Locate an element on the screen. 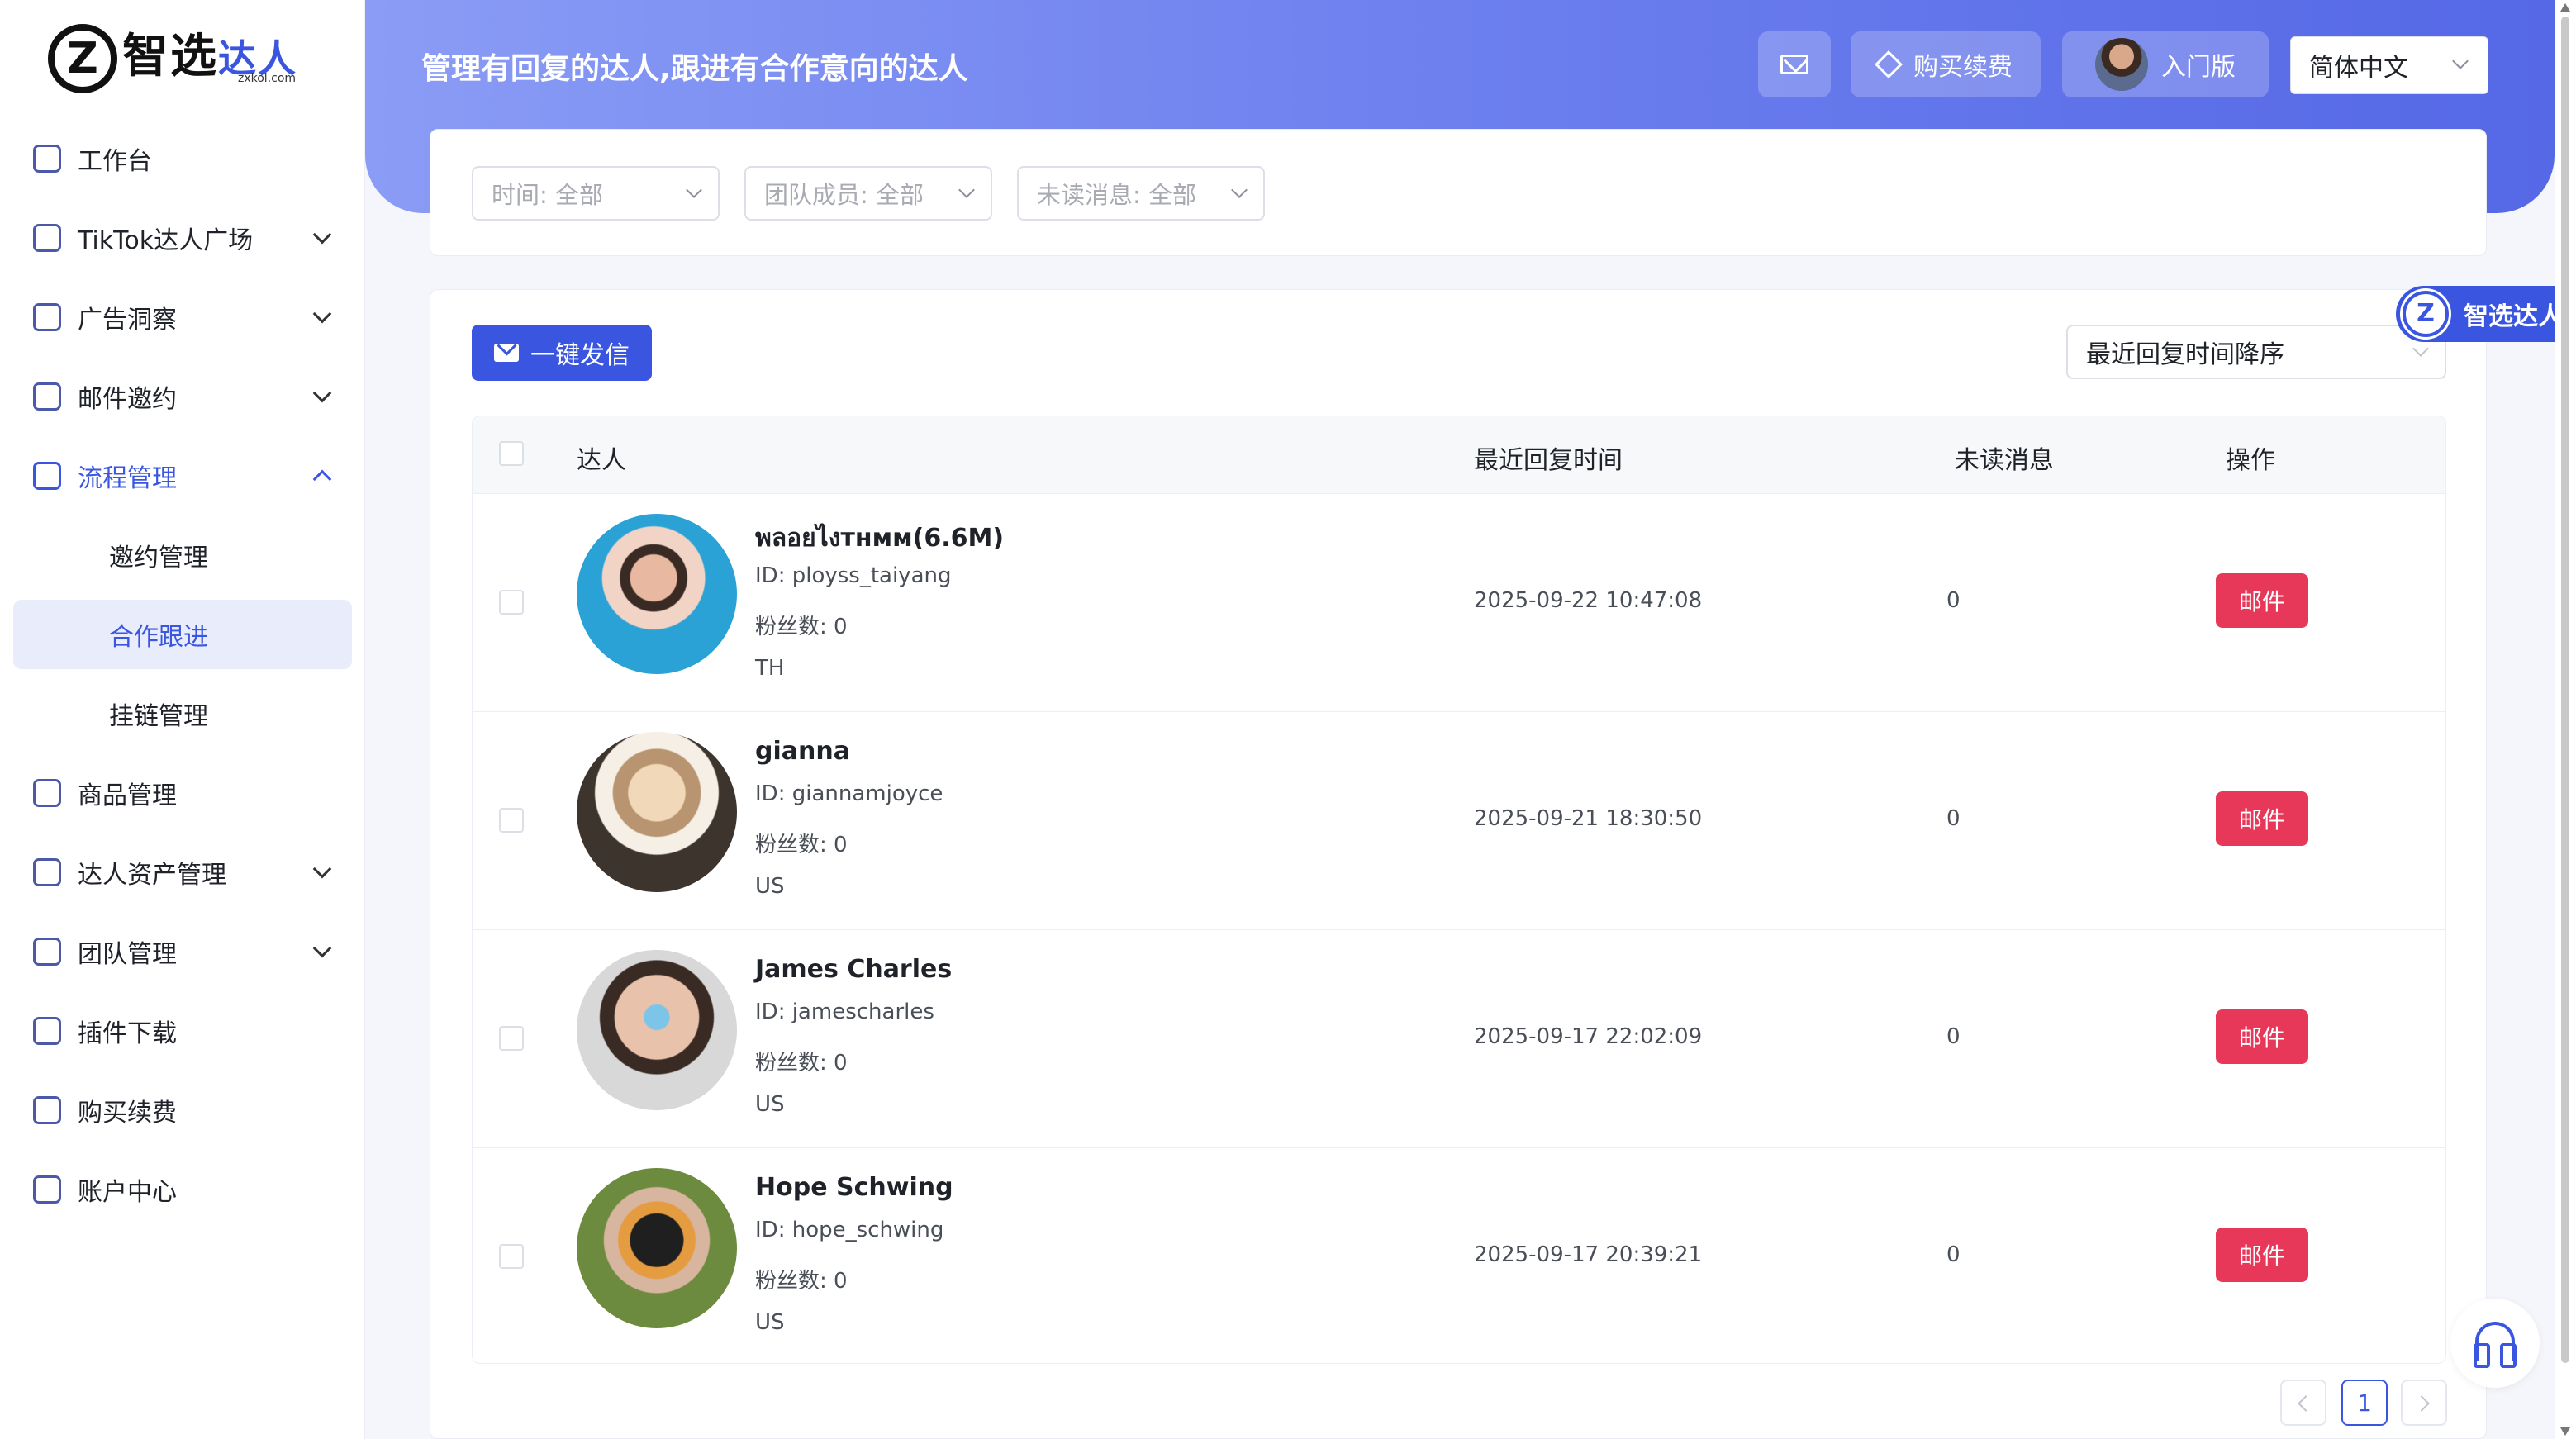 The image size is (2576, 1439). page-scrollbar is located at coordinates (2565, 719).